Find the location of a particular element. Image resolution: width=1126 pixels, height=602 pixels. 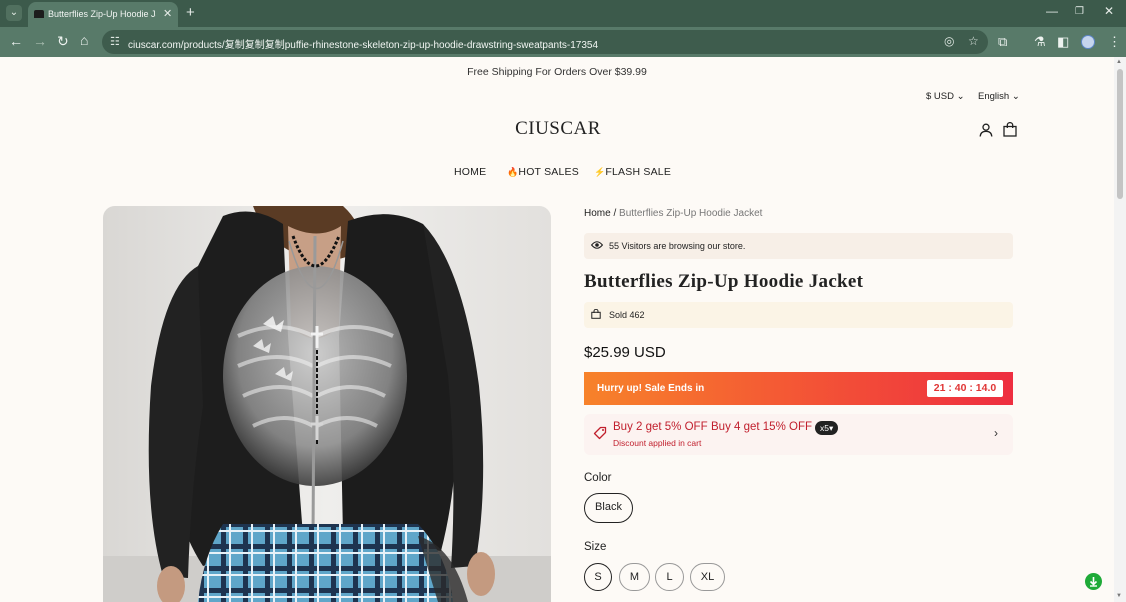

labs-flask-icon: ⚗ is located at coordinates (1040, 42).